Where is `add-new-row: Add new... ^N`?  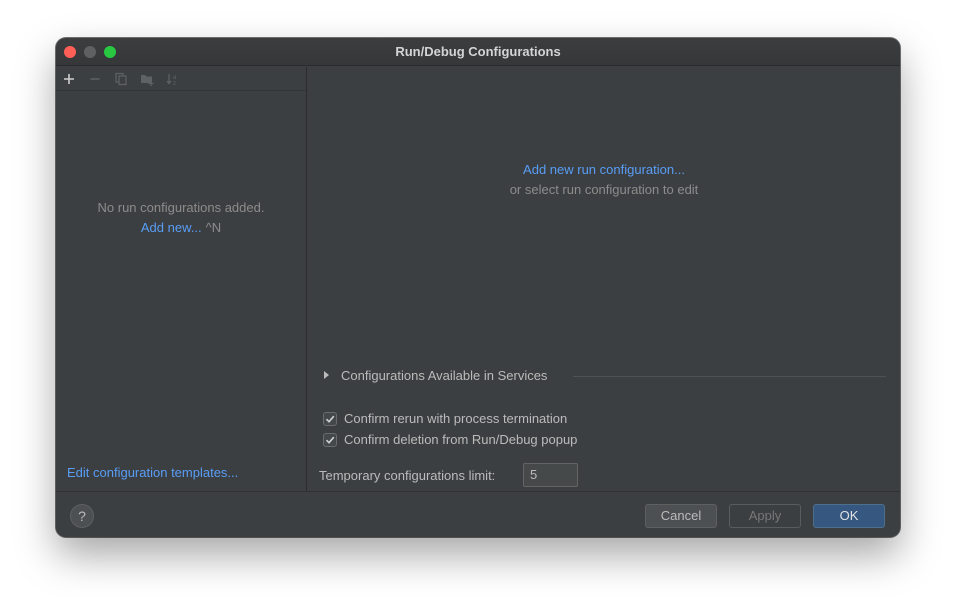 add-new-row: Add new... ^N is located at coordinates (181, 227).